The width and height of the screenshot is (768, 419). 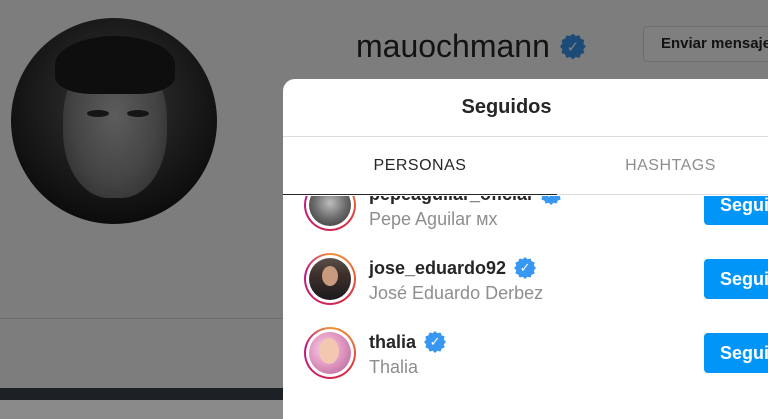 I want to click on account-username: pepeaguilar_oficial, so click(x=450, y=200).